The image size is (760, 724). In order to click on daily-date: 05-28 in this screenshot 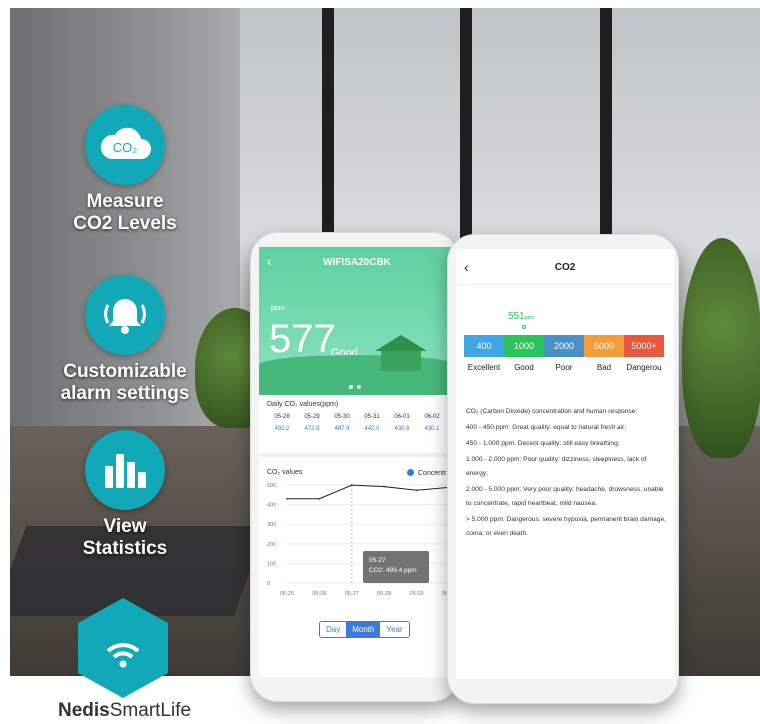, I will do `click(282, 417)`.